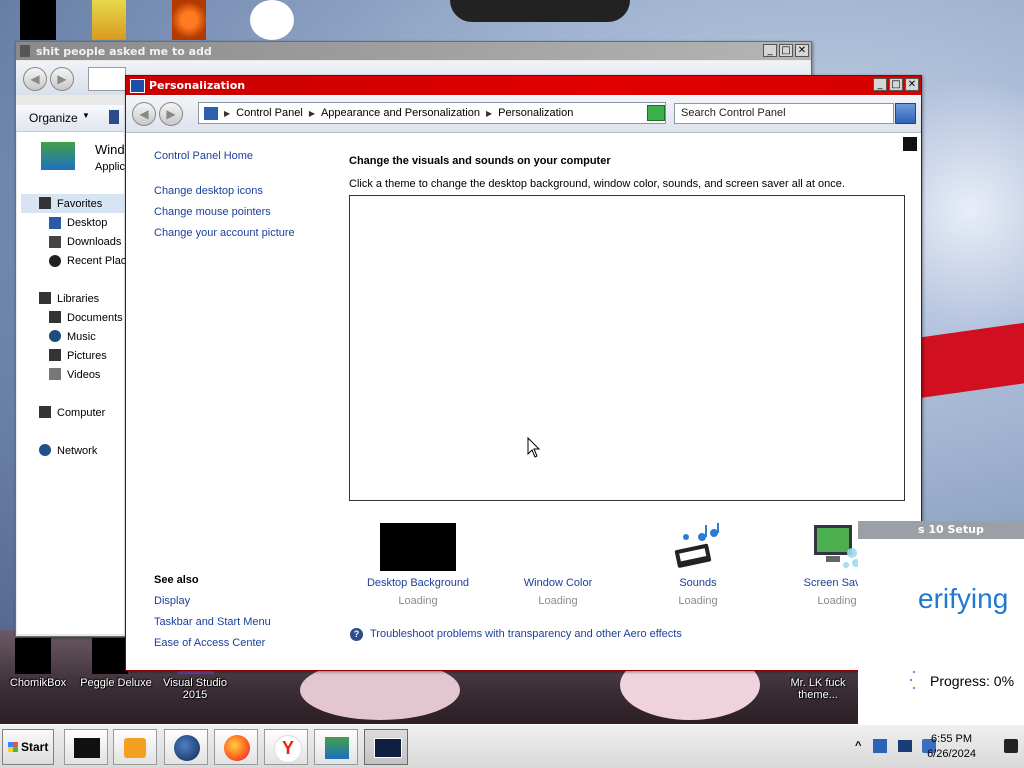  Describe the element at coordinates (656, 113) in the screenshot. I see `refresh-icon` at that location.